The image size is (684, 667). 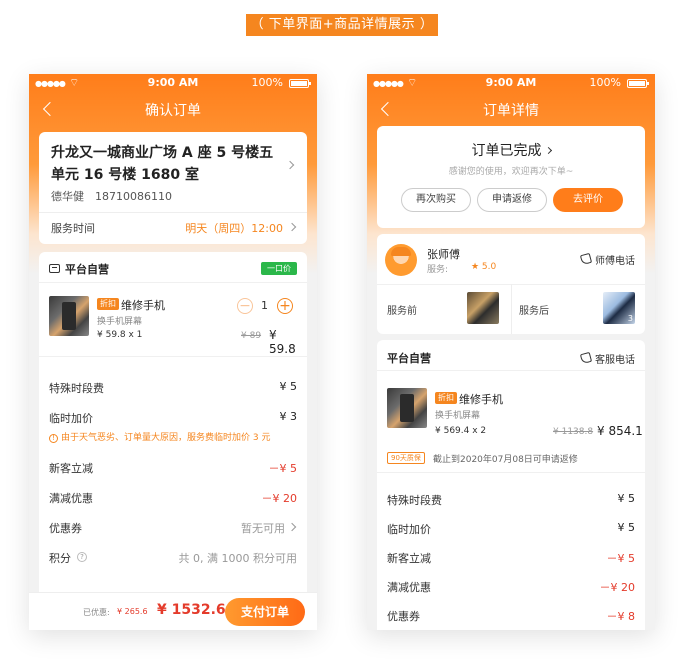 I want to click on call-service-button: 客服电话, so click(x=615, y=358).